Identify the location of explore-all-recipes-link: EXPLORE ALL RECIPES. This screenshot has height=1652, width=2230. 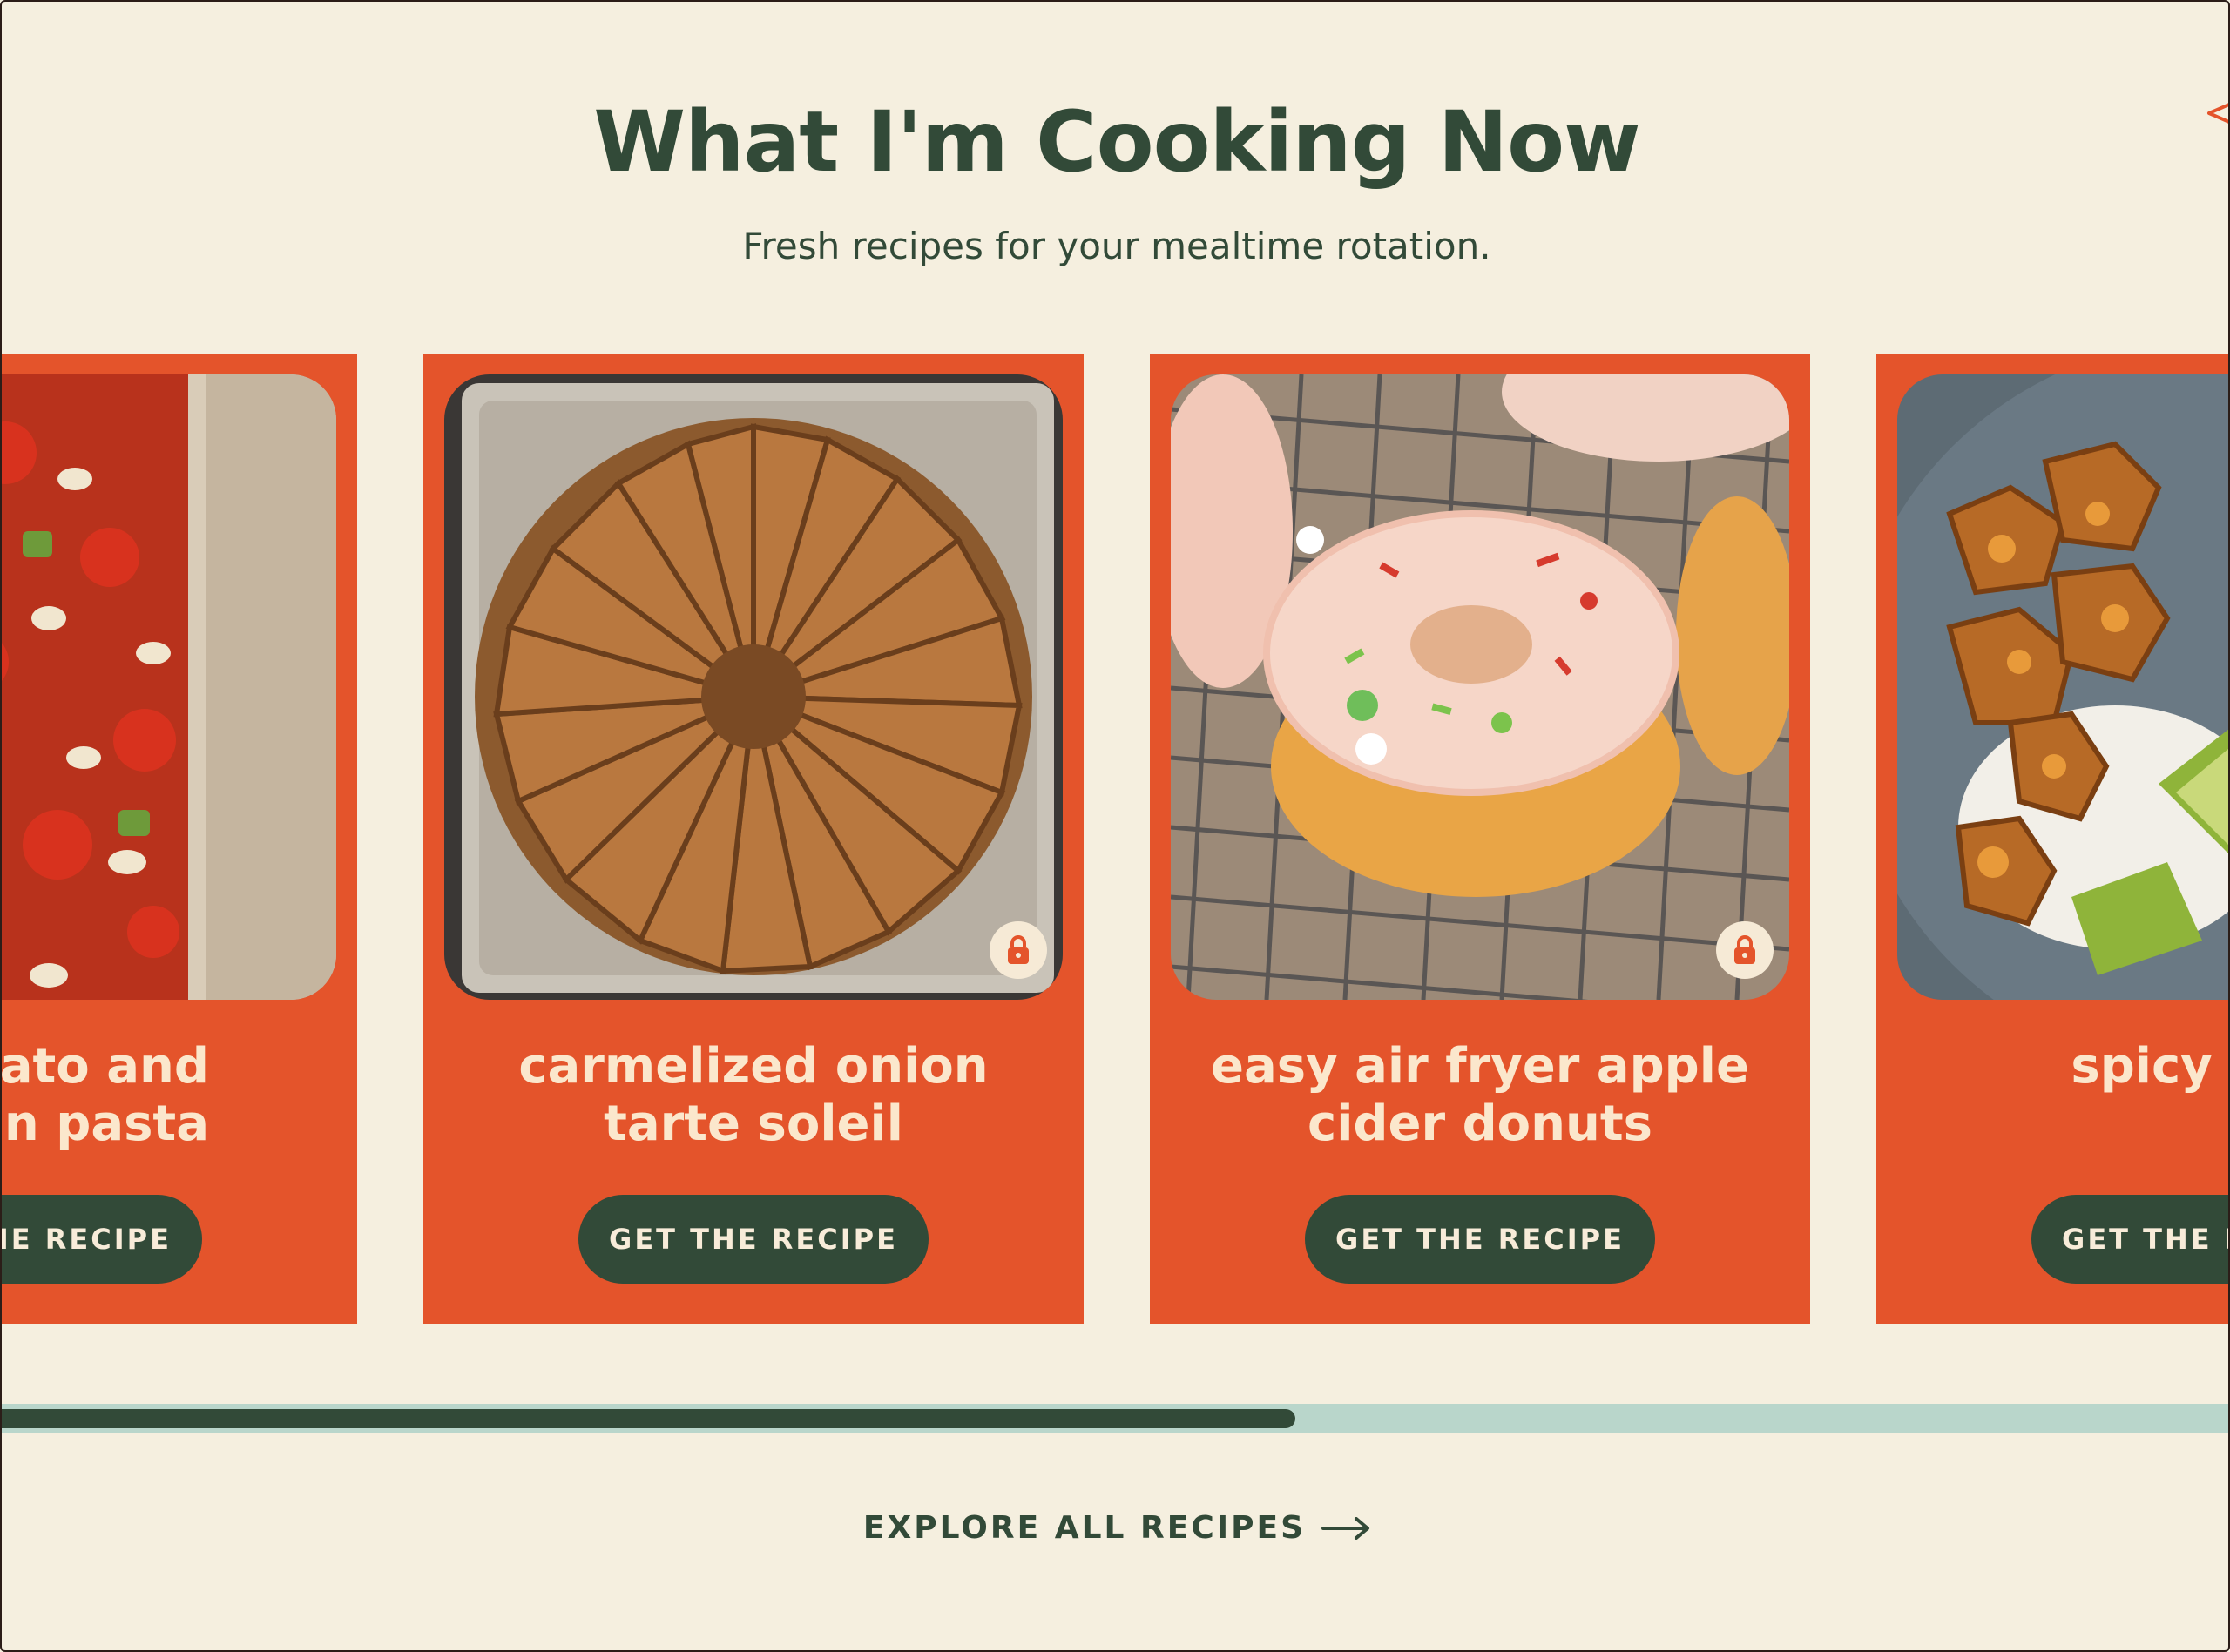
(1115, 1528).